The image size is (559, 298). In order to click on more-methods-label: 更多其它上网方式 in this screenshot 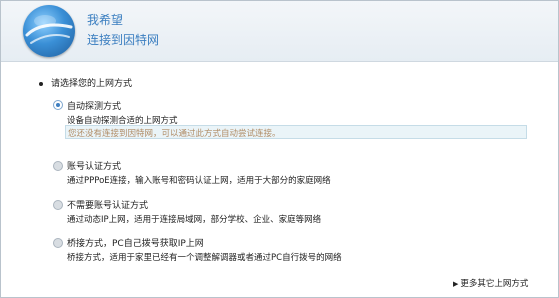, I will do `click(494, 284)`.